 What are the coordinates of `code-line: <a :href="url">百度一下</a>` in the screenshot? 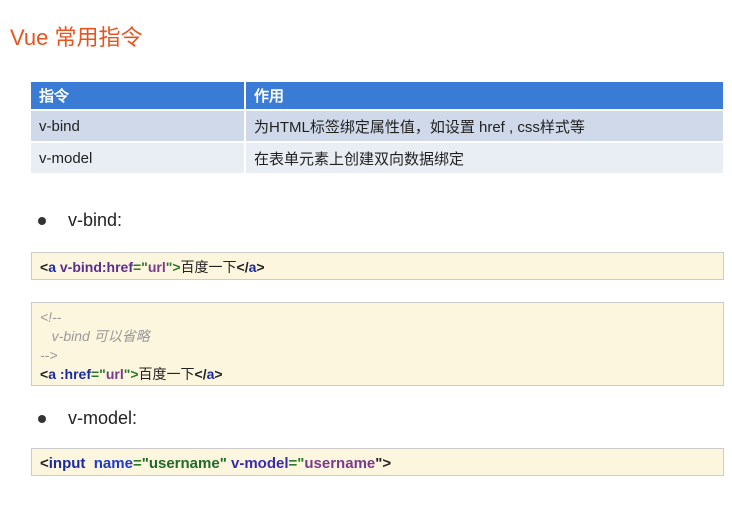 It's located at (377, 374).